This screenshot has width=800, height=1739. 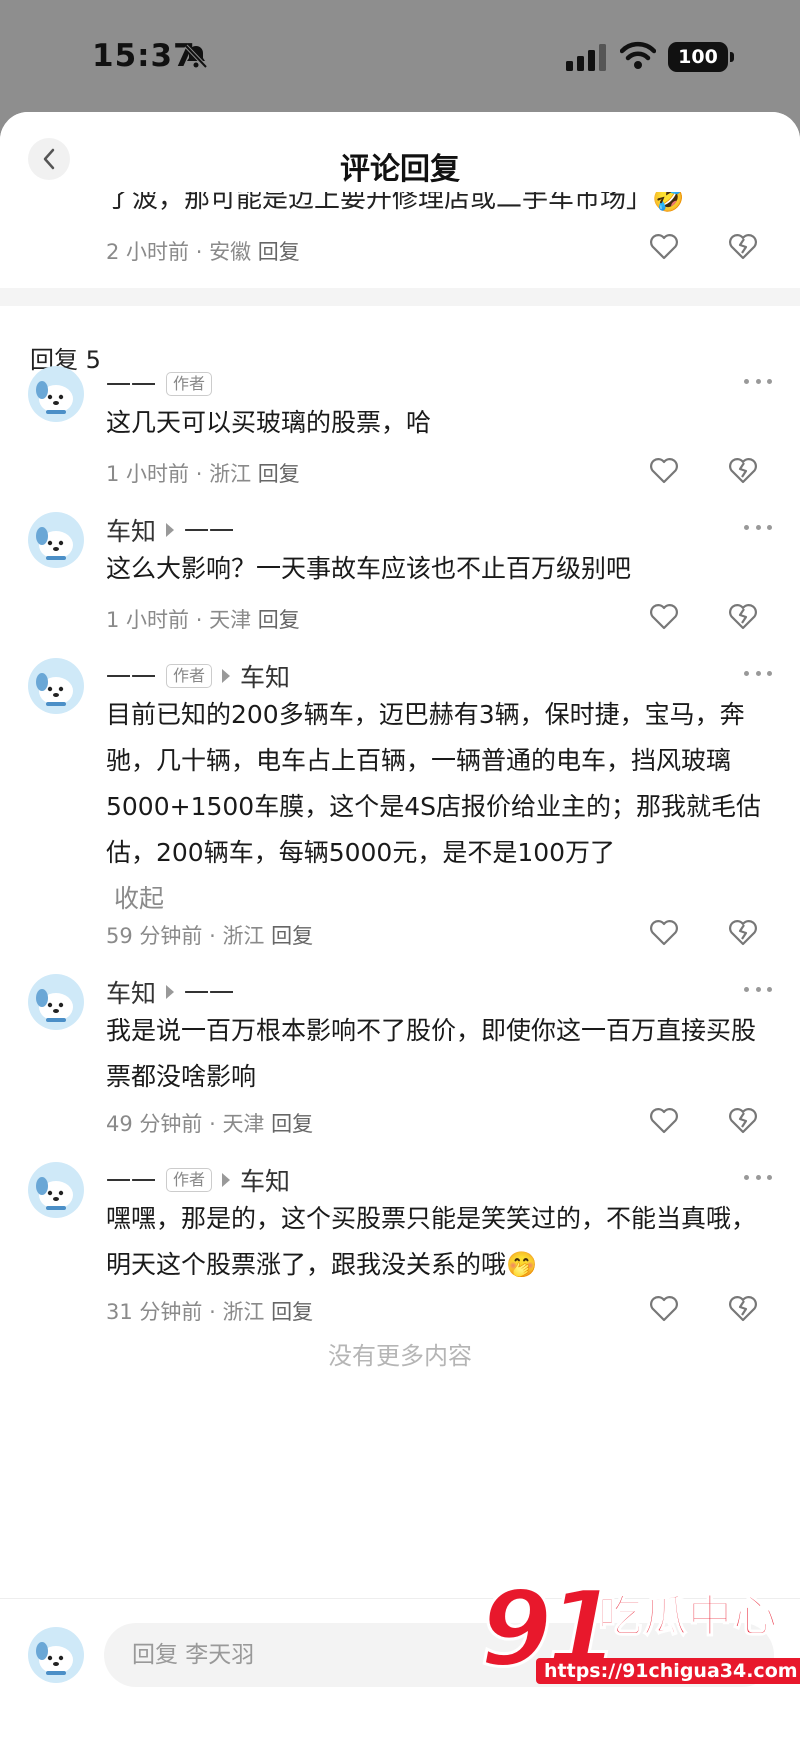 What do you see at coordinates (154, 1312) in the screenshot?
I see `comment-time: 31 分钟前` at bounding box center [154, 1312].